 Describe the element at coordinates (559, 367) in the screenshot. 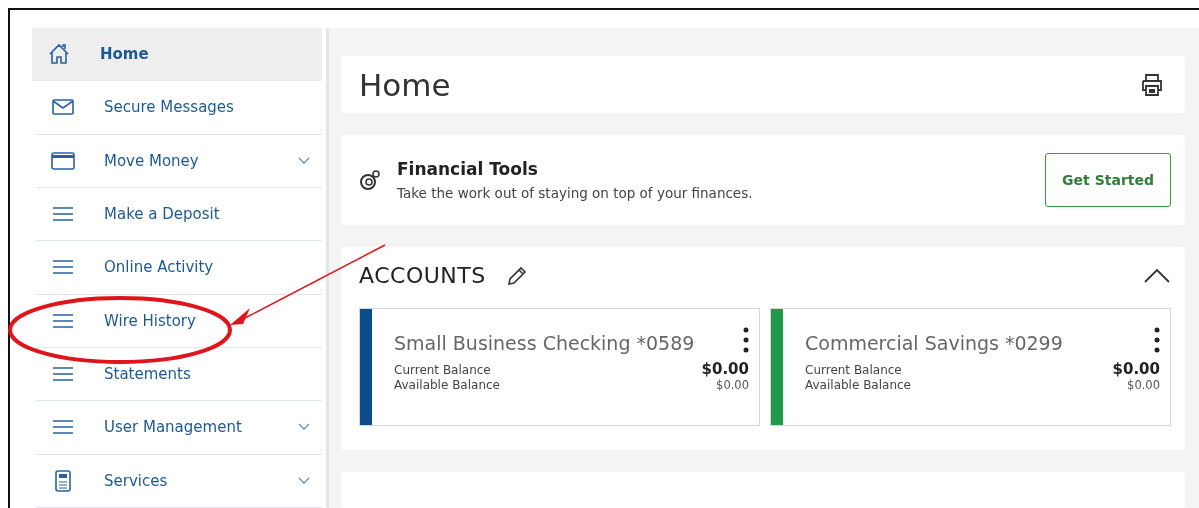

I see `account-tile: Small Business Checking *0589 Current Balance $0.00 Available Balance $0.00` at that location.